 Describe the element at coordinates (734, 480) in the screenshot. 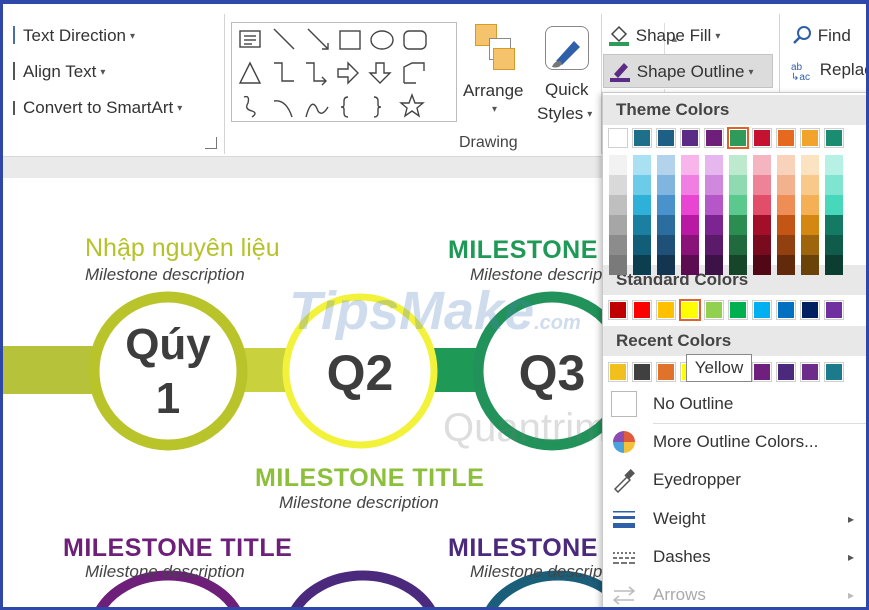

I see `eyedropper-item: Eyedropper` at that location.